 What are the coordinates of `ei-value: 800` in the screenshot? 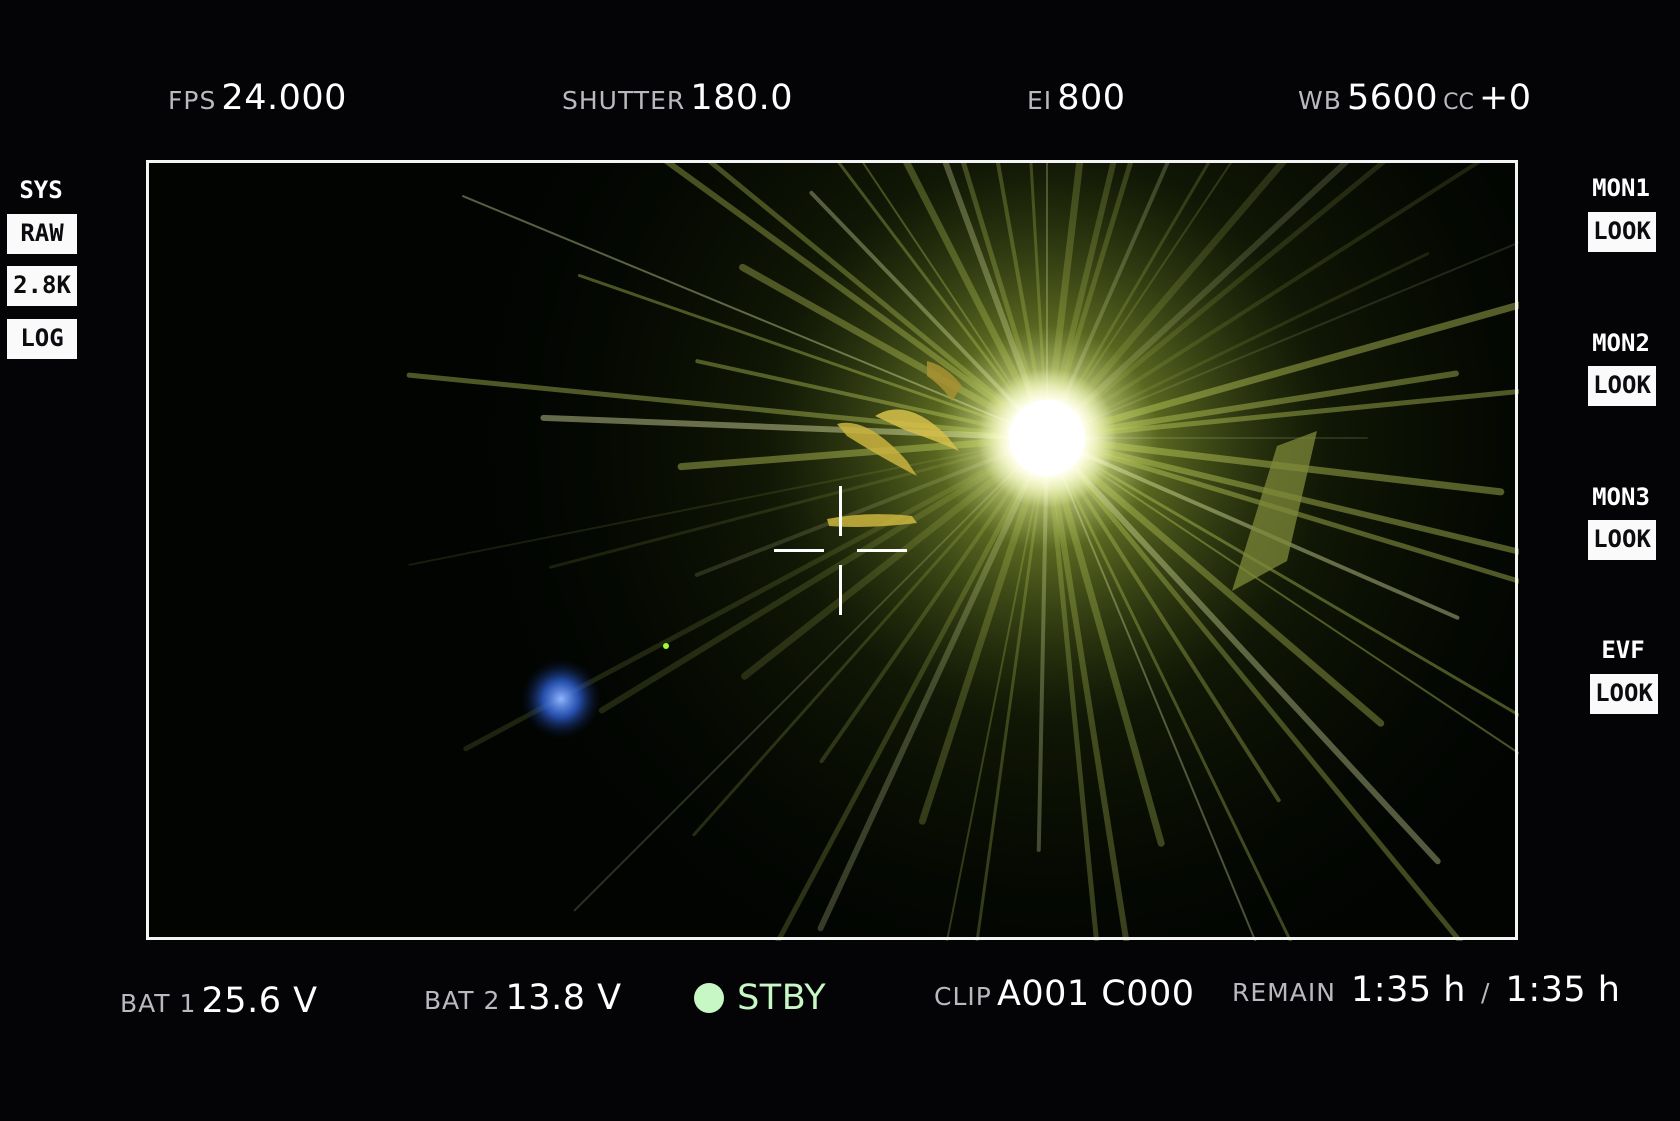 It's located at (1091, 98).